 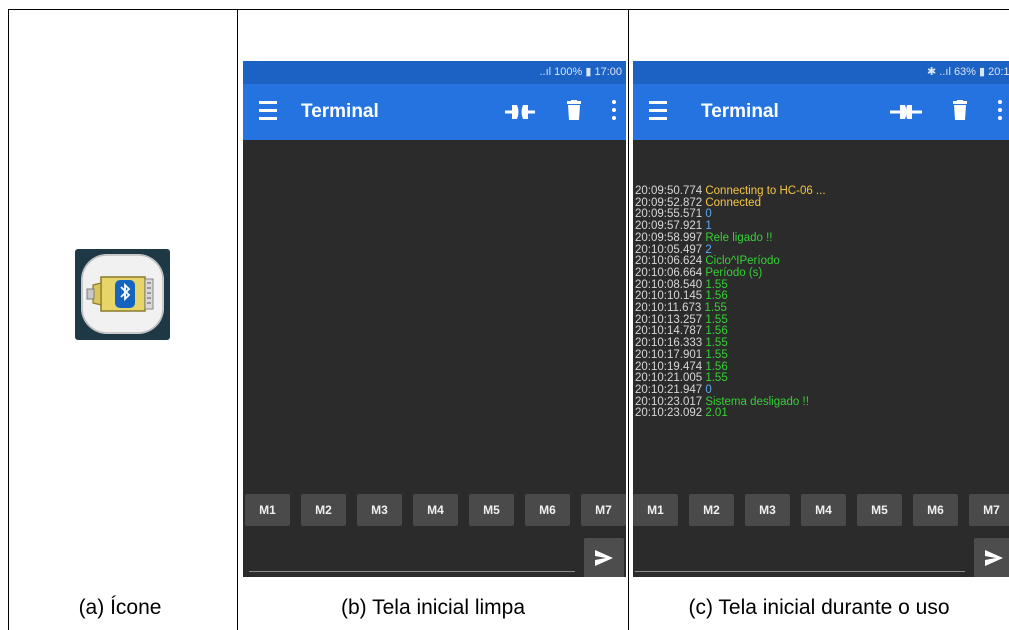 What do you see at coordinates (670, 354) in the screenshot?
I see `log-timestamp: 20:10:17.901` at bounding box center [670, 354].